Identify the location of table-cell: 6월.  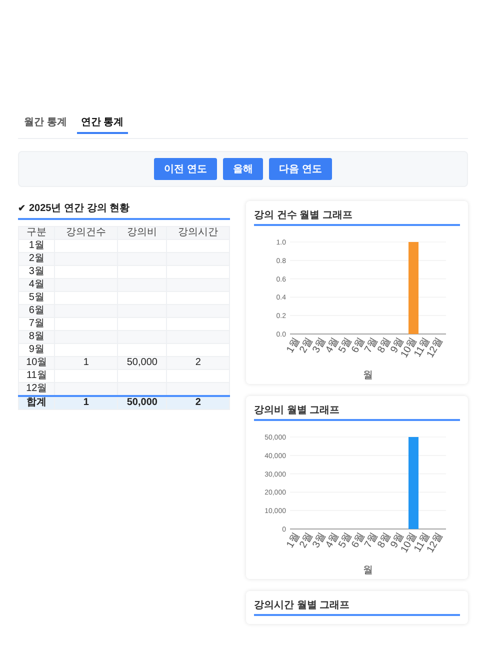
(36, 311).